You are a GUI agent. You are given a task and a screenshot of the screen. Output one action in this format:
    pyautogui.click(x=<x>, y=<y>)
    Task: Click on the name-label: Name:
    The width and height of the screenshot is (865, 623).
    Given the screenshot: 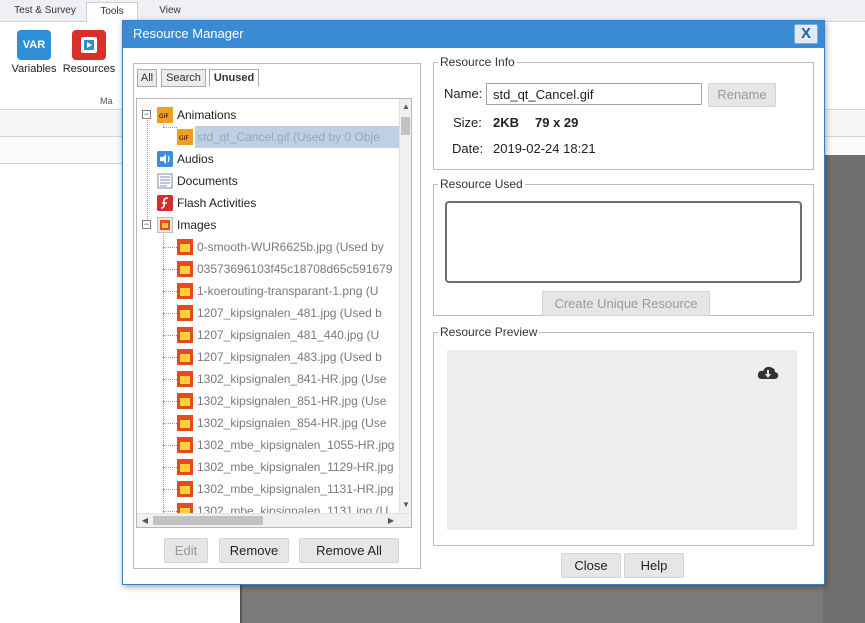 What is the action you would take?
    pyautogui.click(x=463, y=93)
    